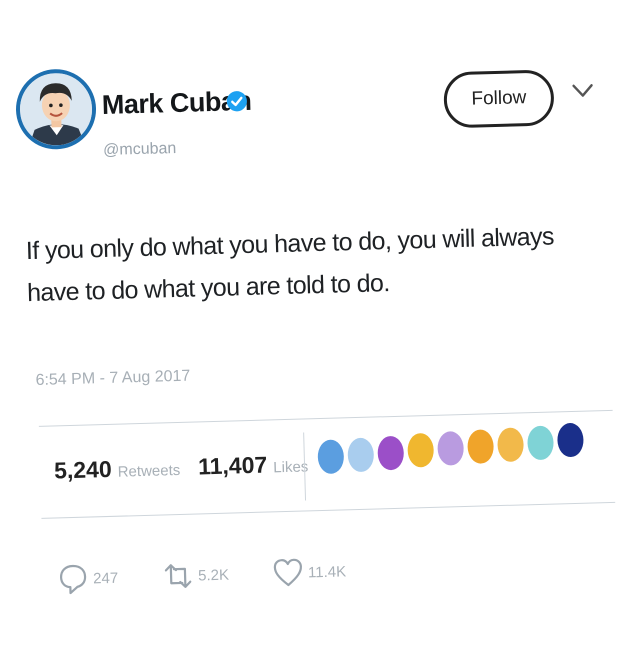 The image size is (640, 649). What do you see at coordinates (287, 572) in the screenshot?
I see `heart-icon` at bounding box center [287, 572].